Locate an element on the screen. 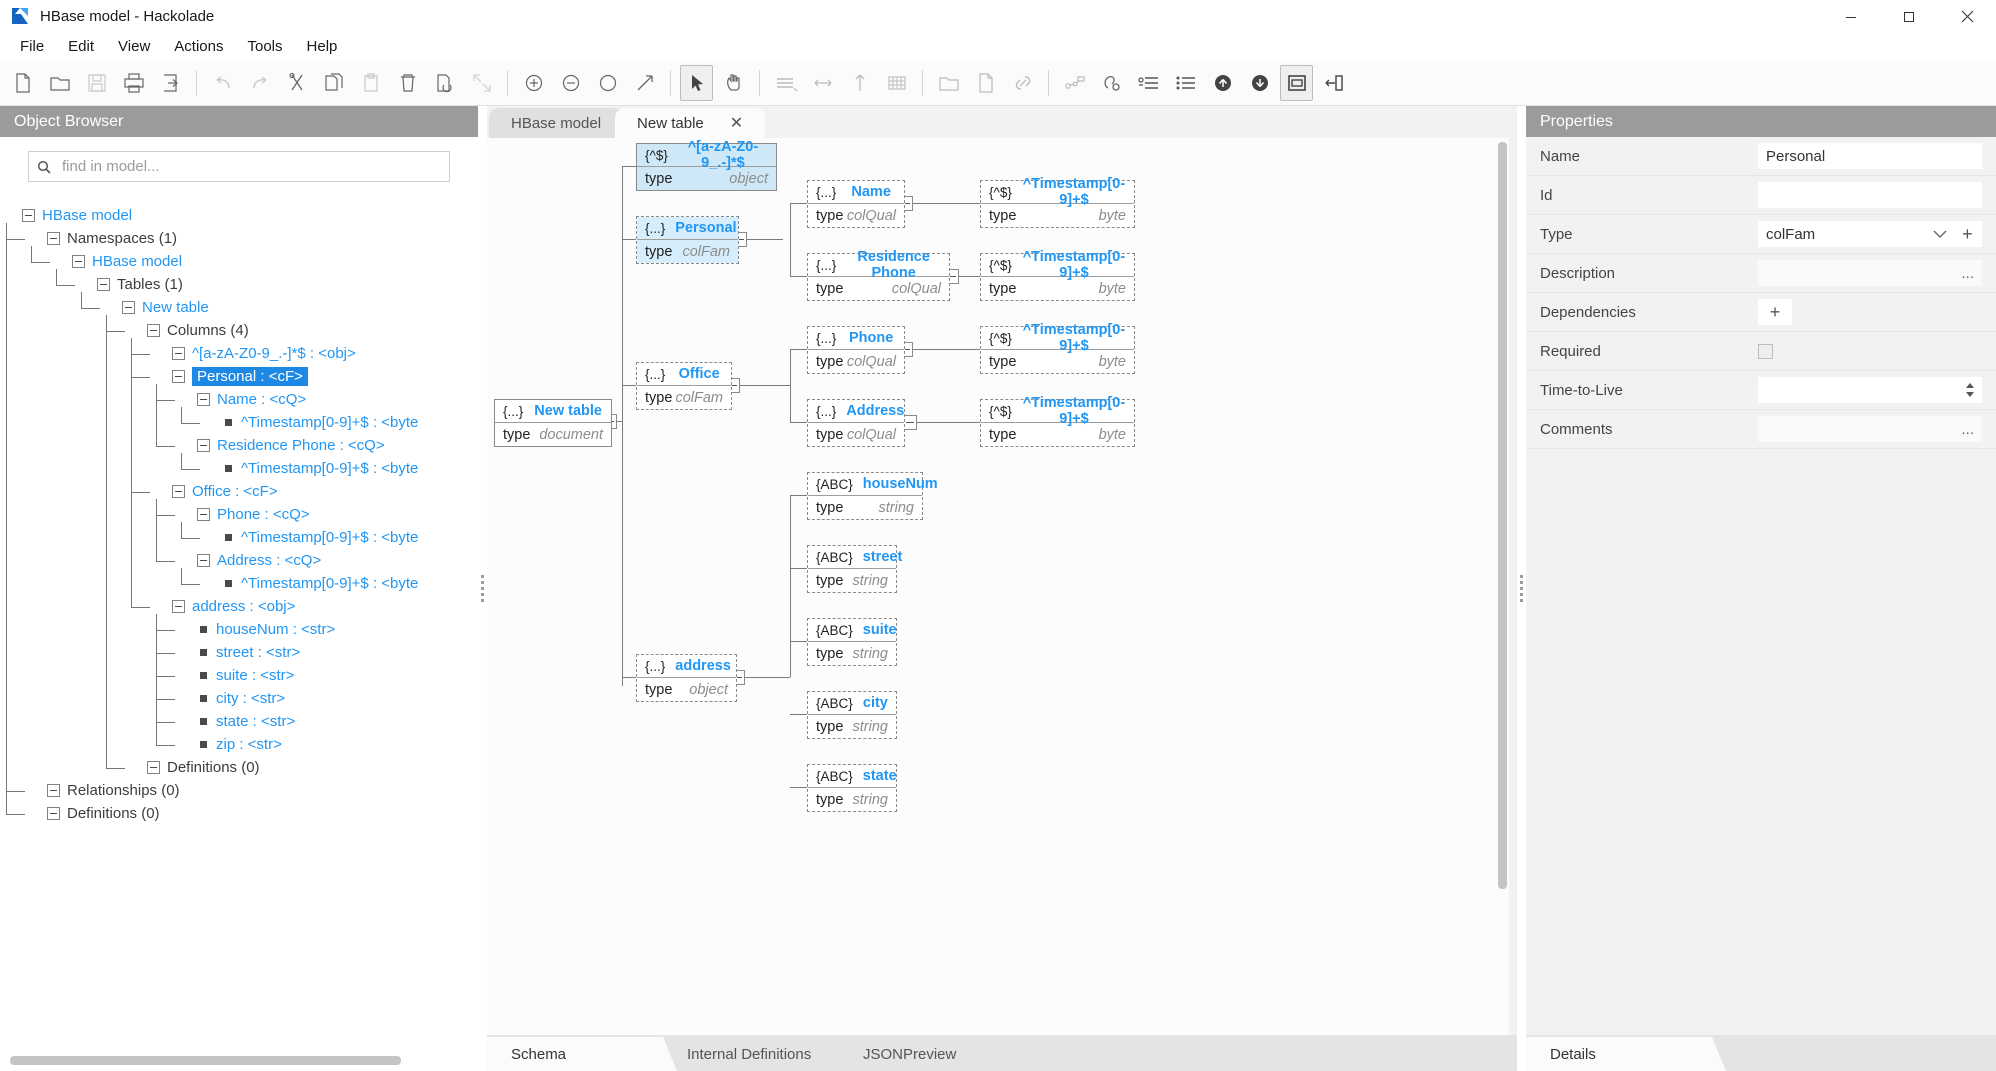 Image resolution: width=1996 pixels, height=1071 pixels. hscroll-thumb is located at coordinates (205, 1060).